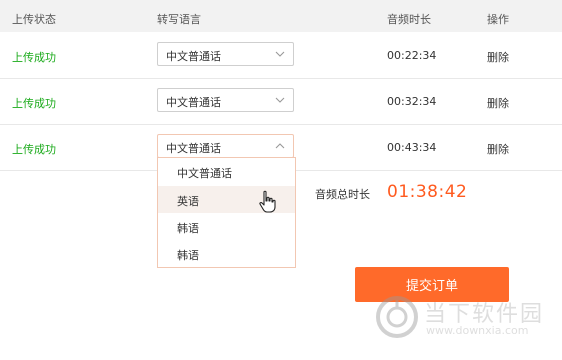 The image size is (562, 360). Describe the element at coordinates (459, 316) in the screenshot. I see `watermark: 当下软件园 www.downxia.com` at that location.